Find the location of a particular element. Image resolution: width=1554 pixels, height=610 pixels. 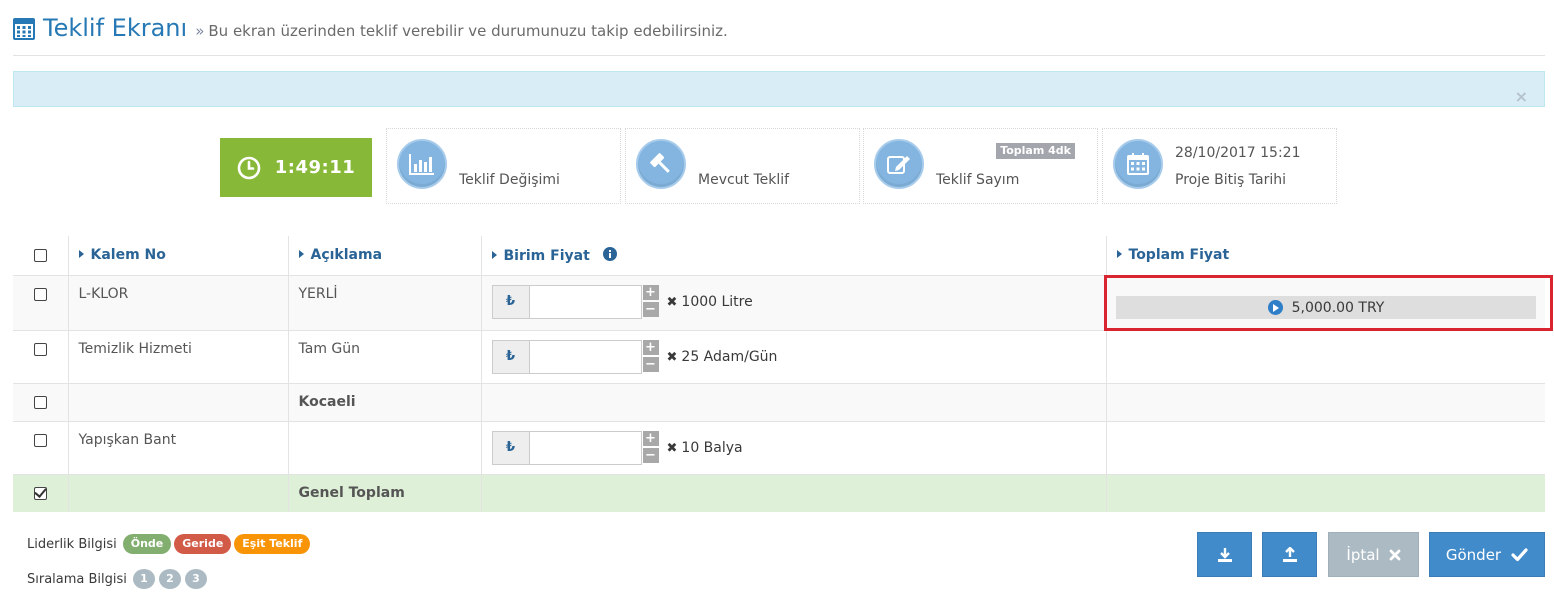

calendar-icon is located at coordinates (1138, 164).